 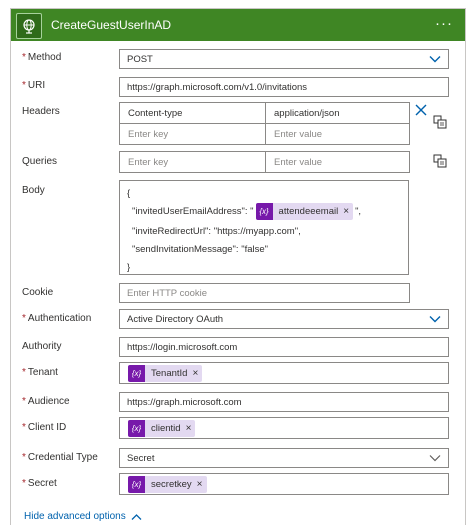 I want to click on audience-label: * Audience, so click(x=46, y=401).